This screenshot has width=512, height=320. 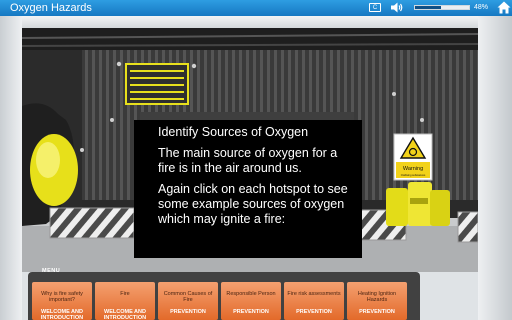 I want to click on air-vent-hotspot, so click(x=157, y=84).